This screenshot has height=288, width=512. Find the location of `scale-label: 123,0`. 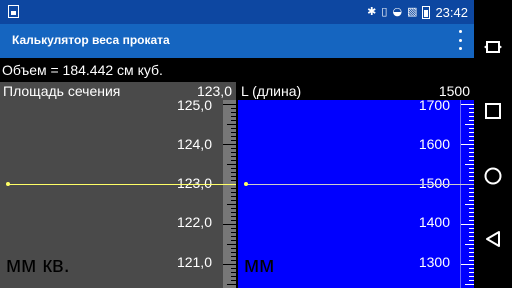

scale-label: 123,0 is located at coordinates (194, 183).